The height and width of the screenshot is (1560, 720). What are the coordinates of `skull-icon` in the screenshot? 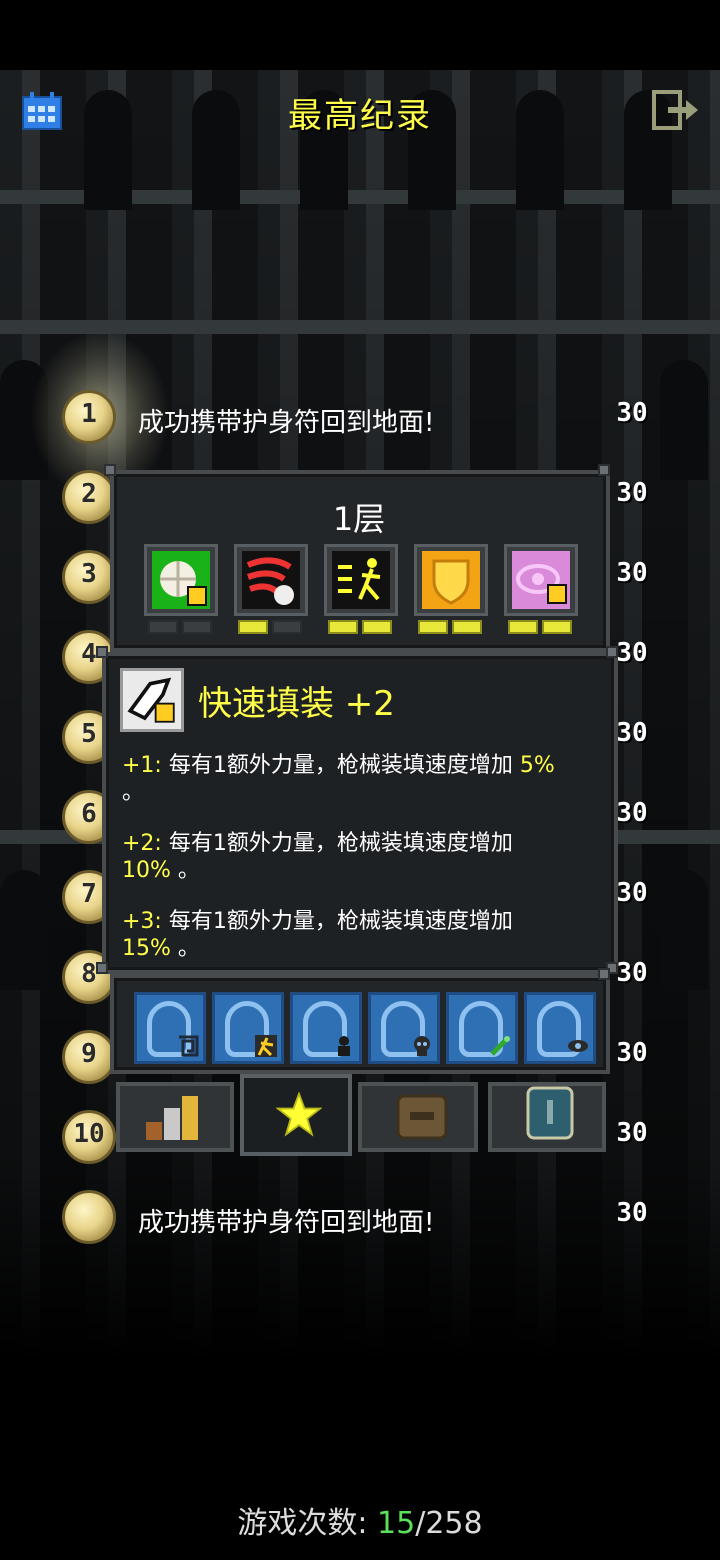 It's located at (422, 1046).